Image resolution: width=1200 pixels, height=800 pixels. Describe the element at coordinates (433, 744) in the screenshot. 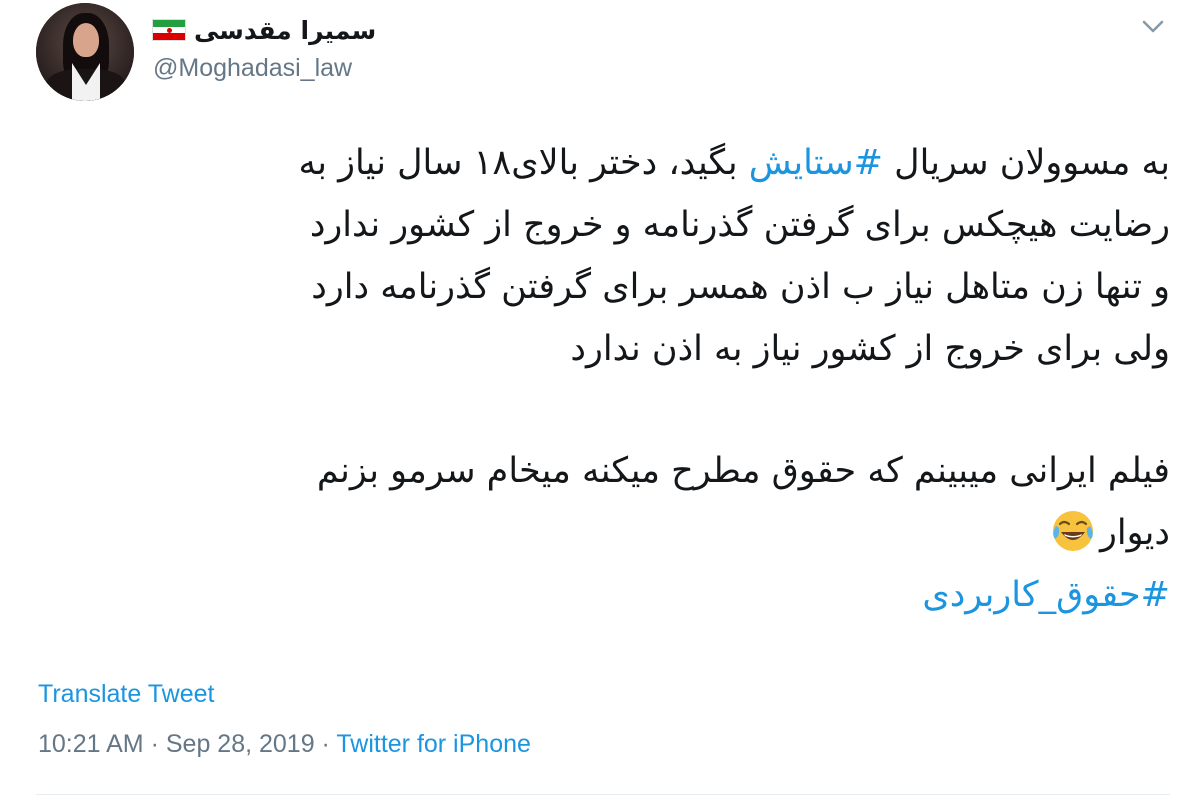

I see `tweet-source-link: Twitter for iPhone` at that location.